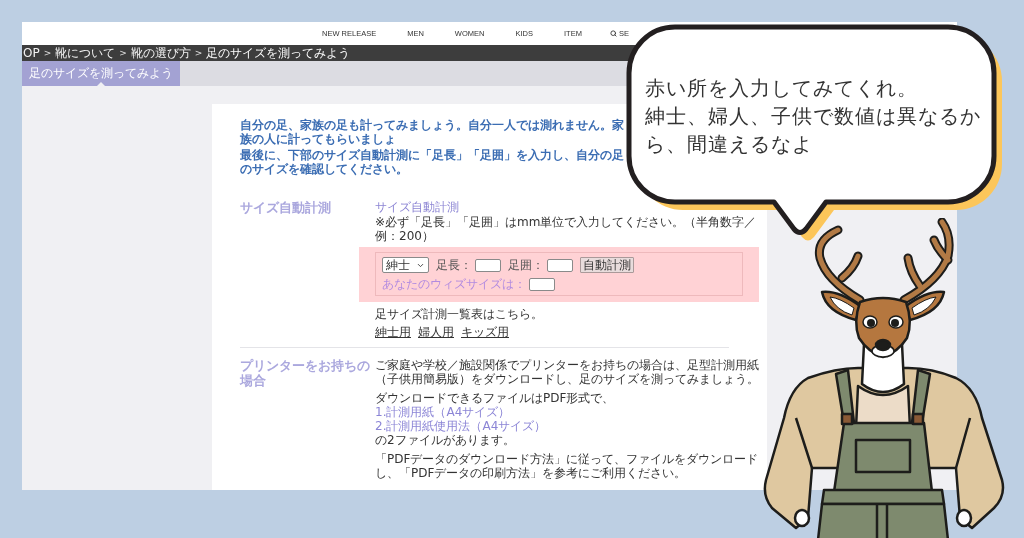  I want to click on breadcrumb-link: OP, so click(31, 53).